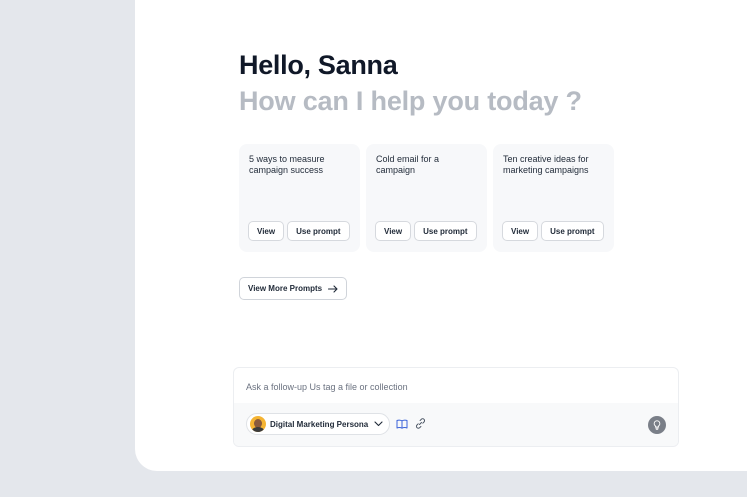 This screenshot has height=497, width=747. I want to click on view-more-prompts-button: View More Prompts, so click(293, 288).